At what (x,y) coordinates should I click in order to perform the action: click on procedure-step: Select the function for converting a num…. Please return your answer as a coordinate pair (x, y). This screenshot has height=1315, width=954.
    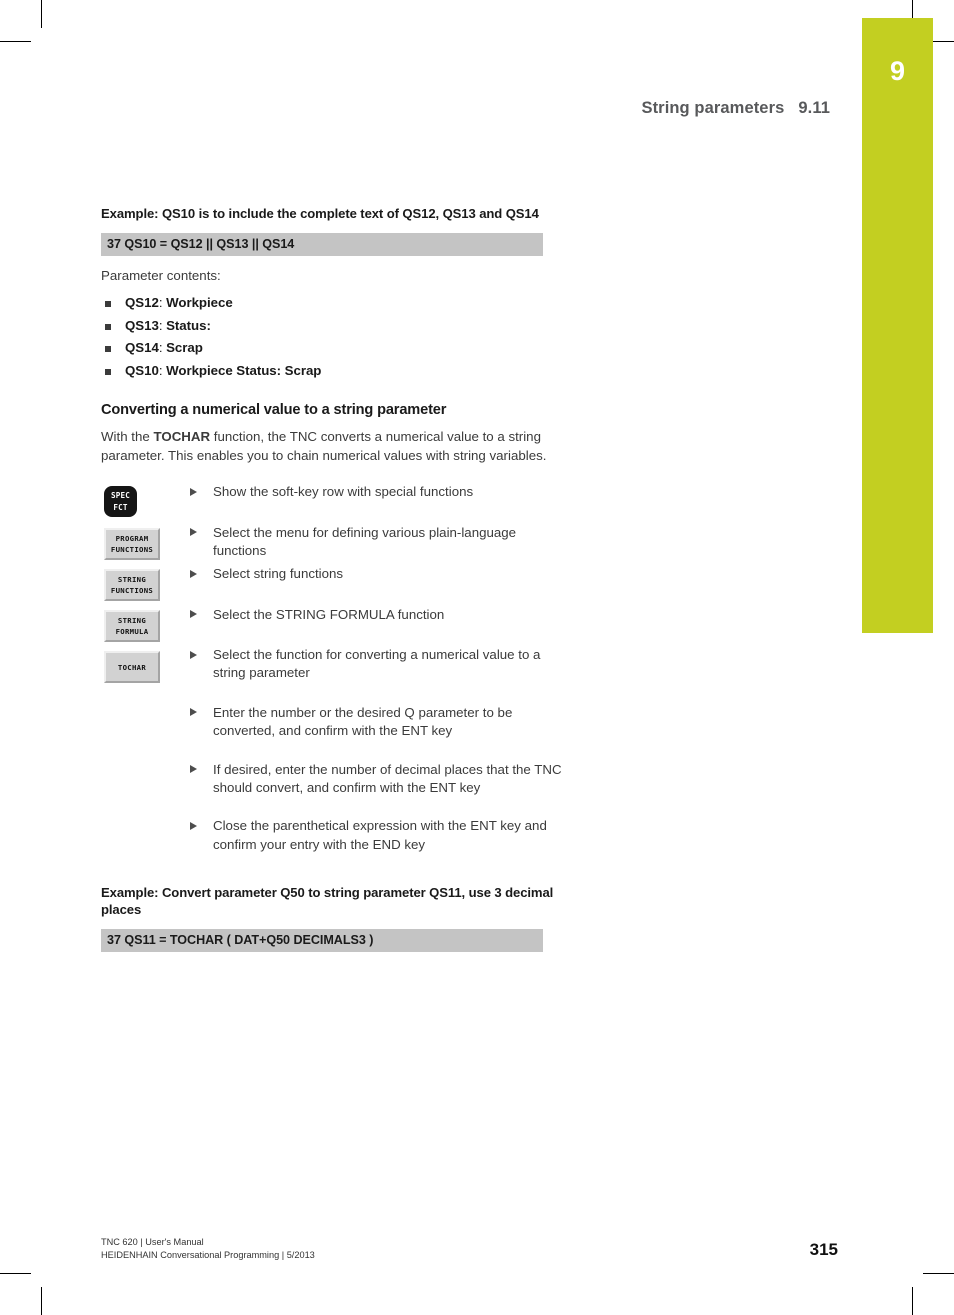
    Looking at the image, I should click on (379, 664).